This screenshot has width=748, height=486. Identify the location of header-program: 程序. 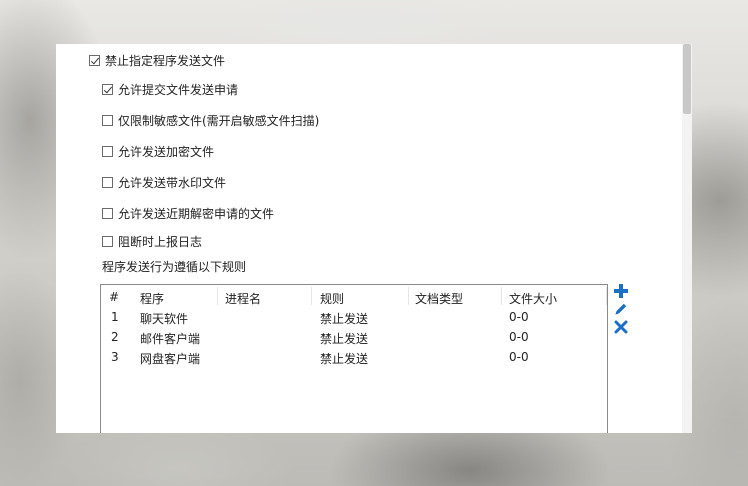
(152, 298).